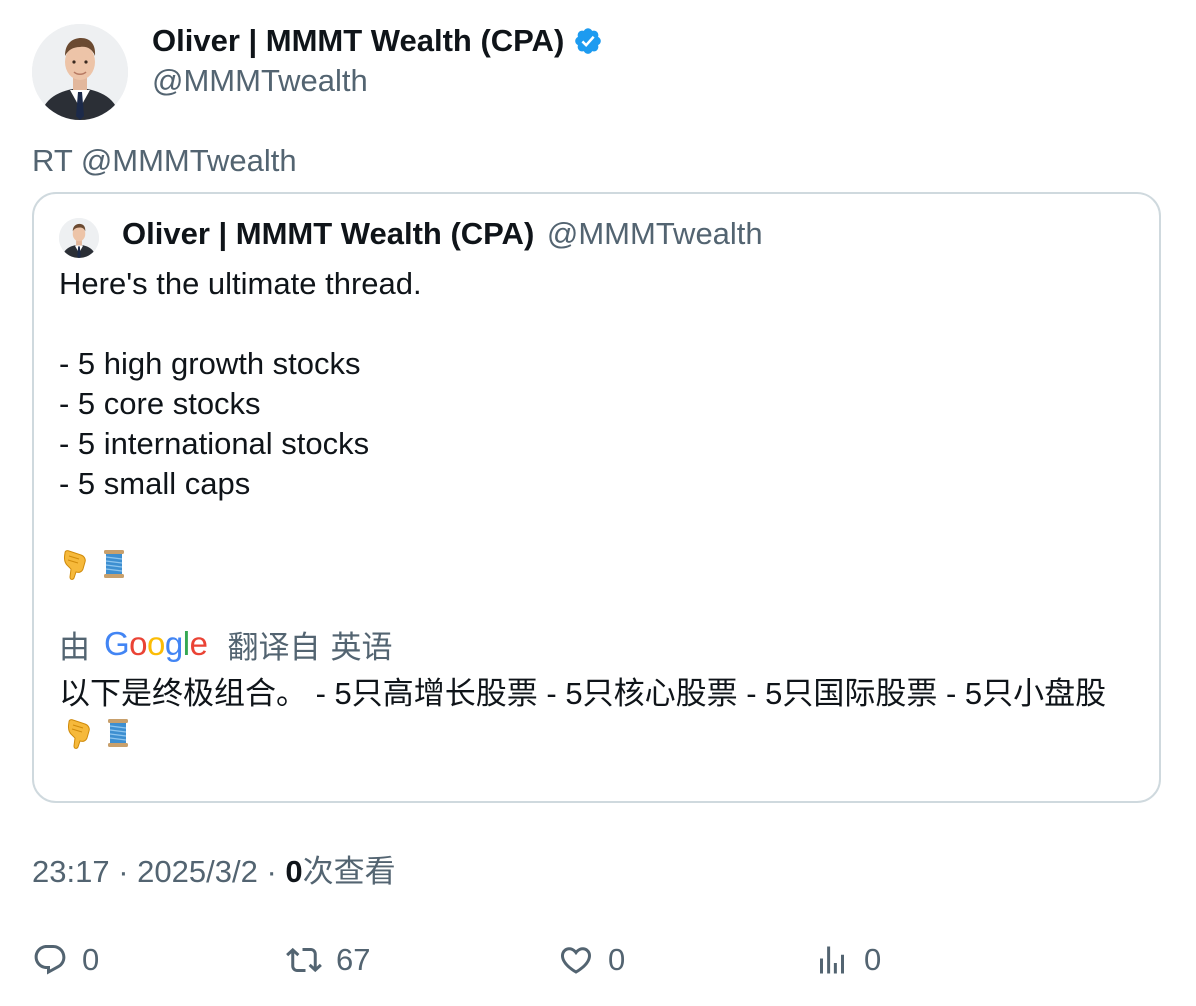 The height and width of the screenshot is (1006, 1196). Describe the element at coordinates (328, 960) in the screenshot. I see `retweet-button: 67` at that location.